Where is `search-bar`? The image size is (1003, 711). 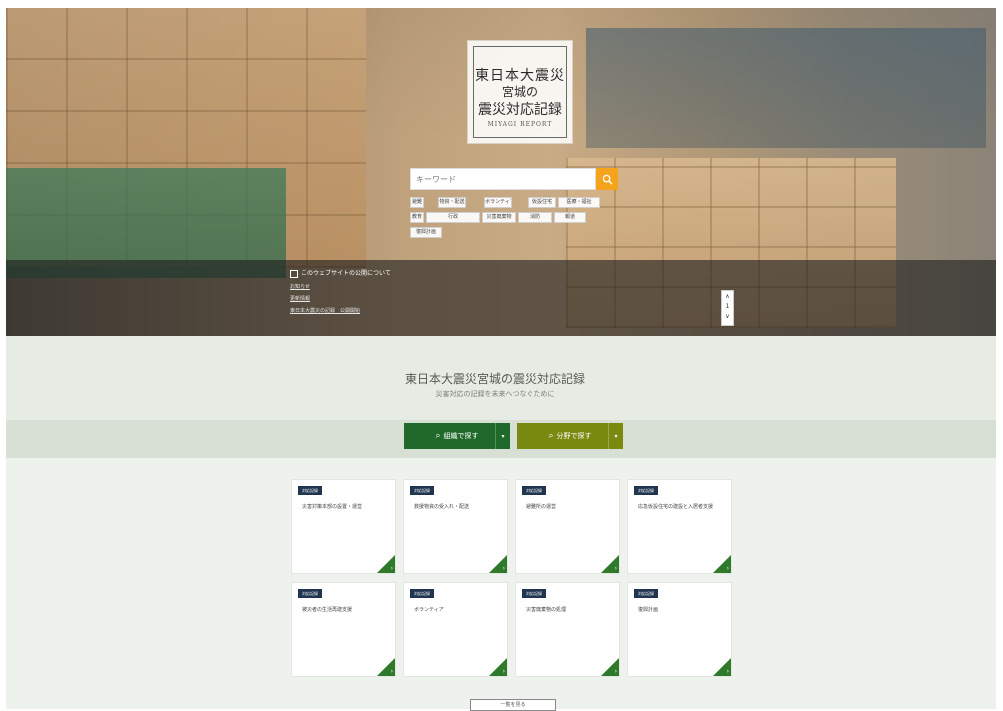
search-bar is located at coordinates (514, 179).